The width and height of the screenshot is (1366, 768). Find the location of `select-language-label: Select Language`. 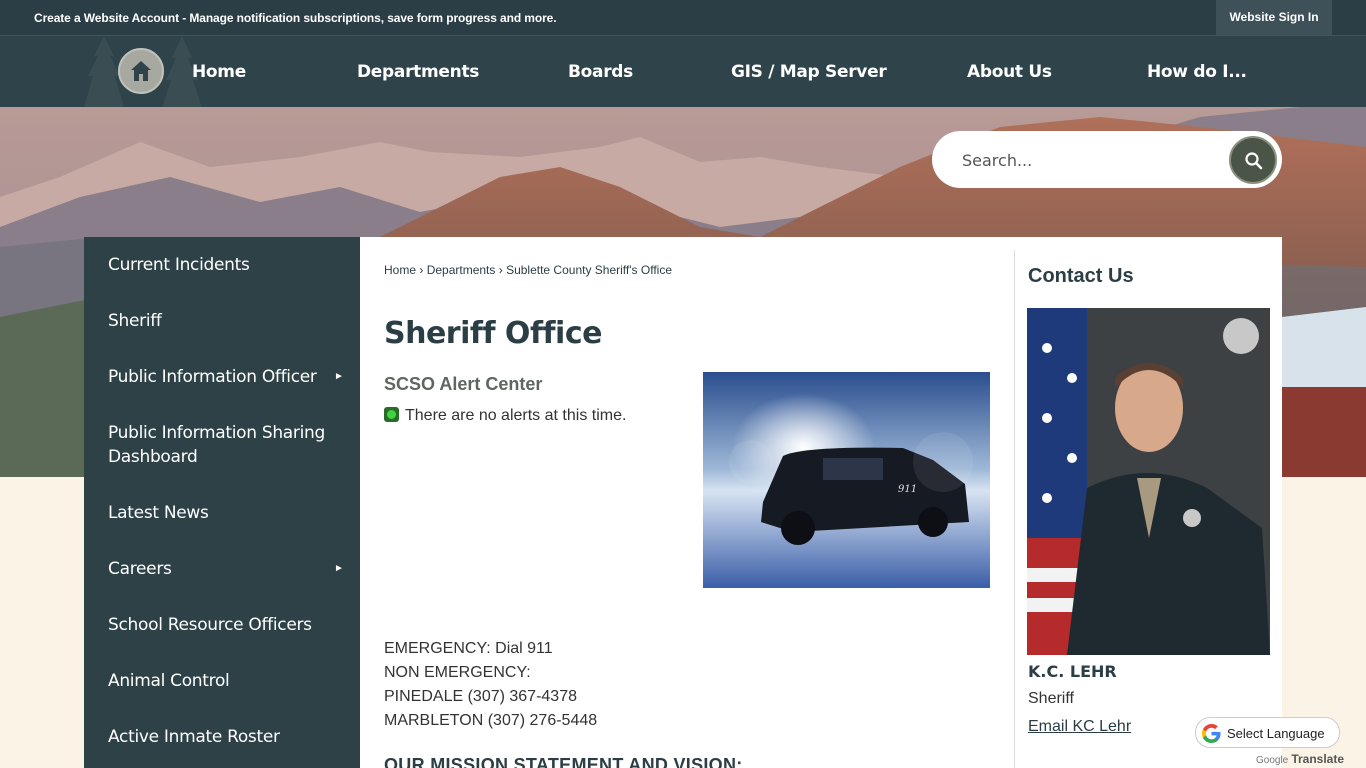

select-language-label: Select Language is located at coordinates (1276, 733).